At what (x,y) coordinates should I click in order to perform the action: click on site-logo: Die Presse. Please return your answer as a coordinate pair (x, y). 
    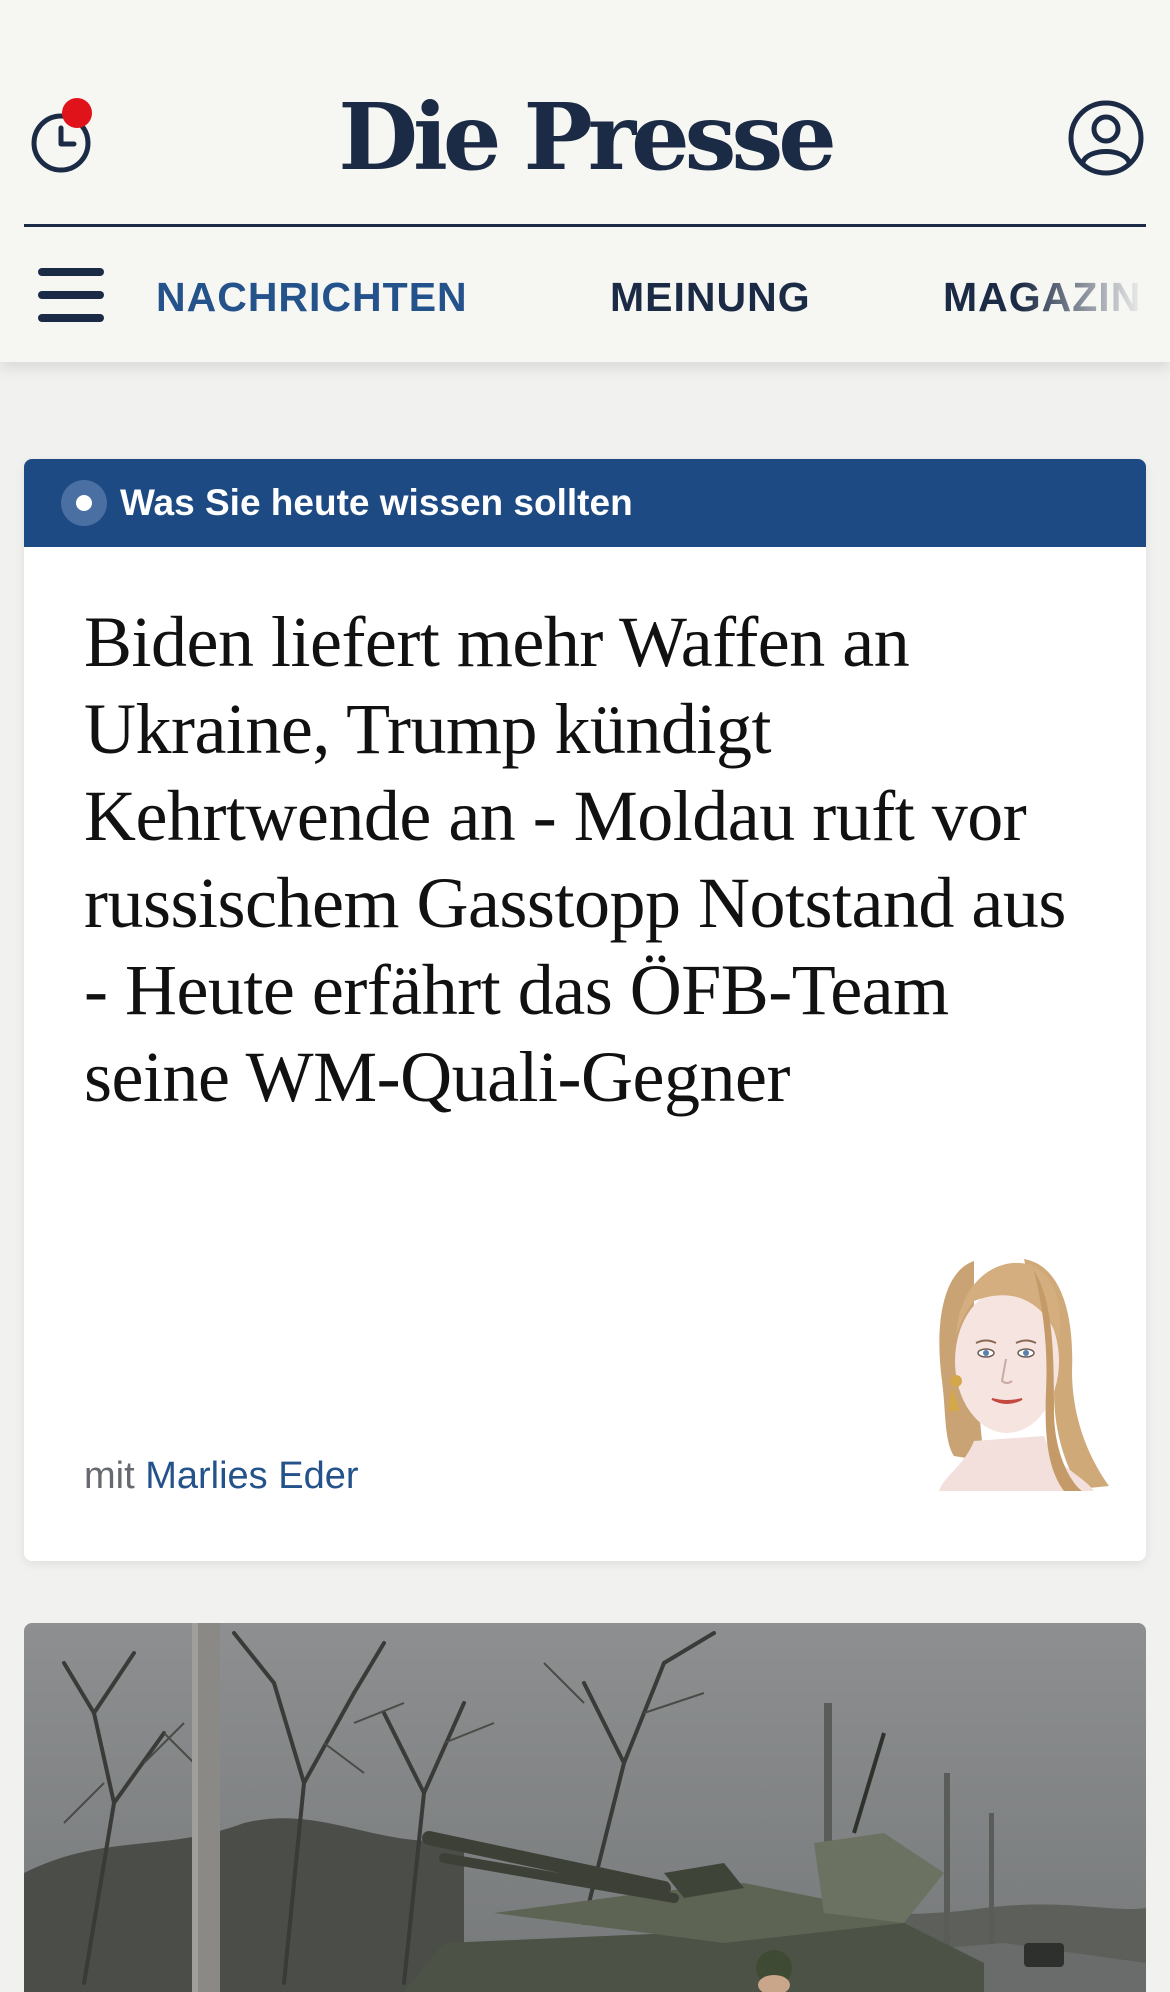
    Looking at the image, I should click on (585, 137).